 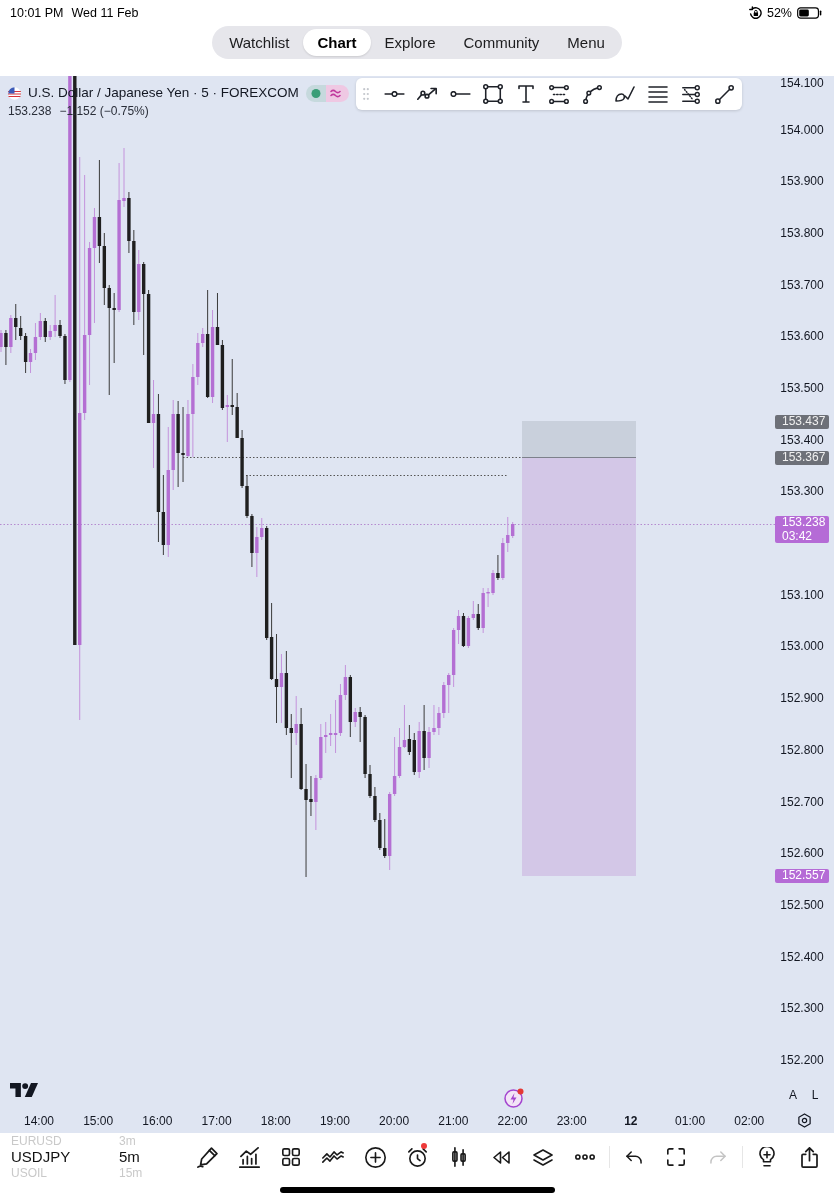 What do you see at coordinates (779, 13) in the screenshot?
I see `battery-percentage: 52%` at bounding box center [779, 13].